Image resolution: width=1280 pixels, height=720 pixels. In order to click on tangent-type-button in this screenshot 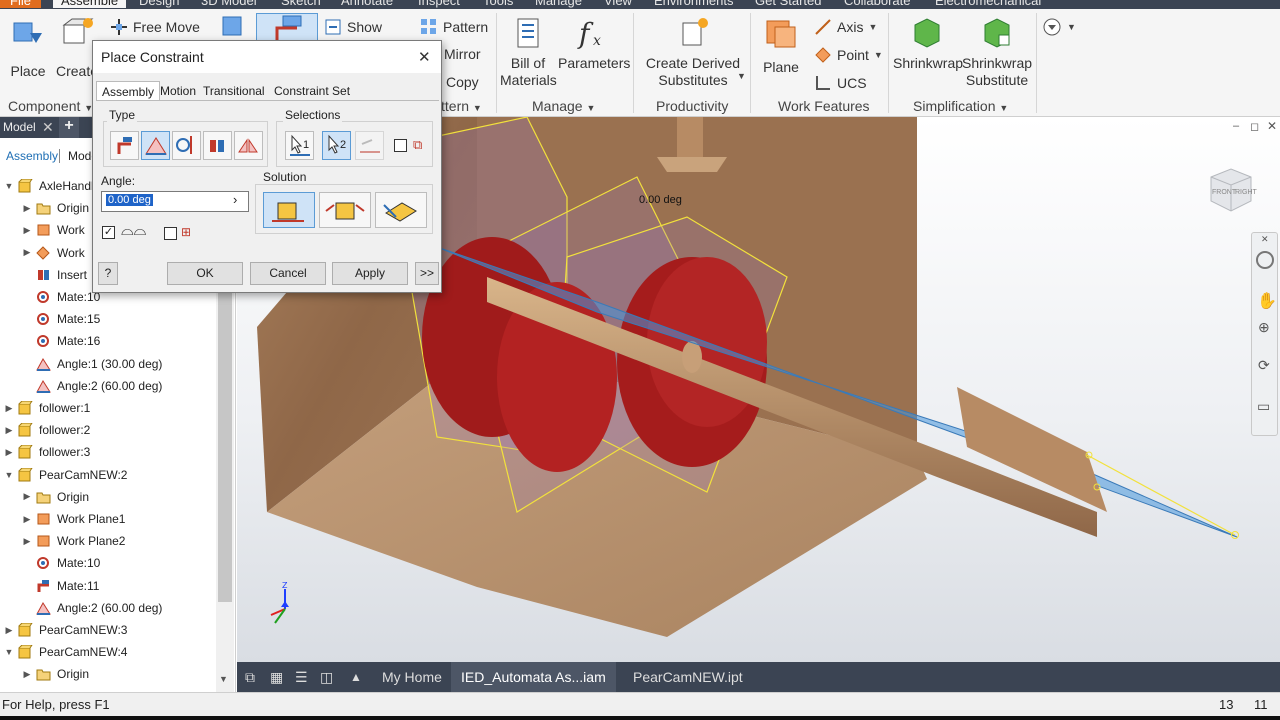, I will do `click(186, 145)`.